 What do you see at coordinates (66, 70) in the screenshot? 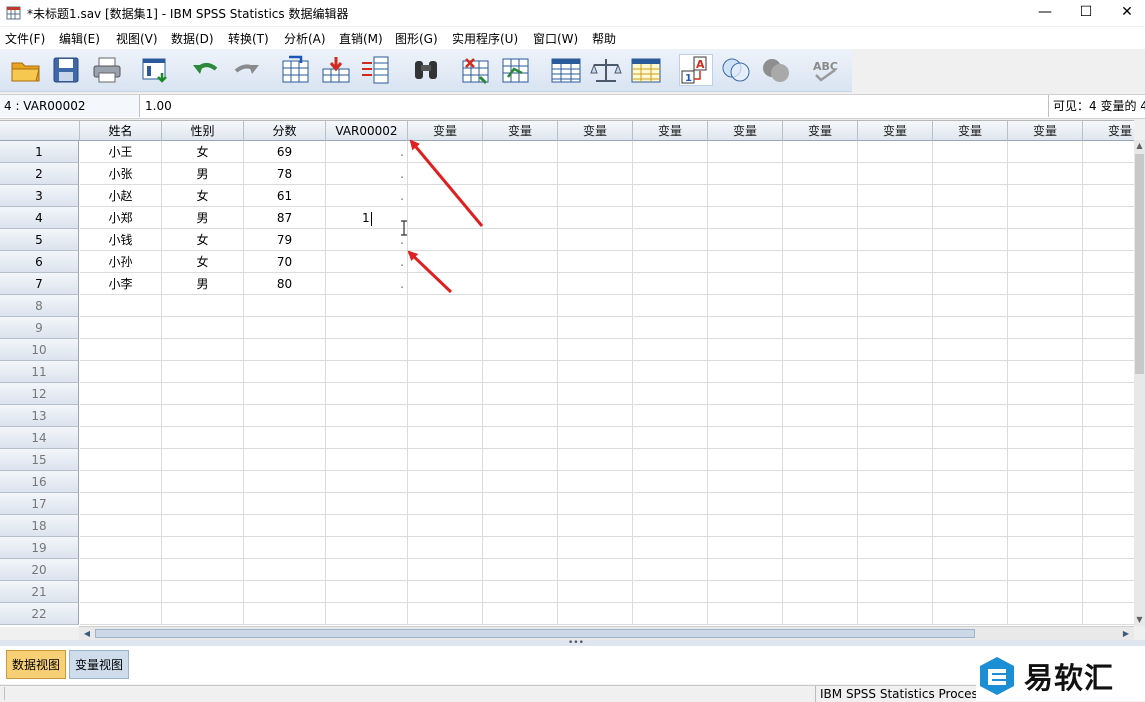
I see `save-icon` at bounding box center [66, 70].